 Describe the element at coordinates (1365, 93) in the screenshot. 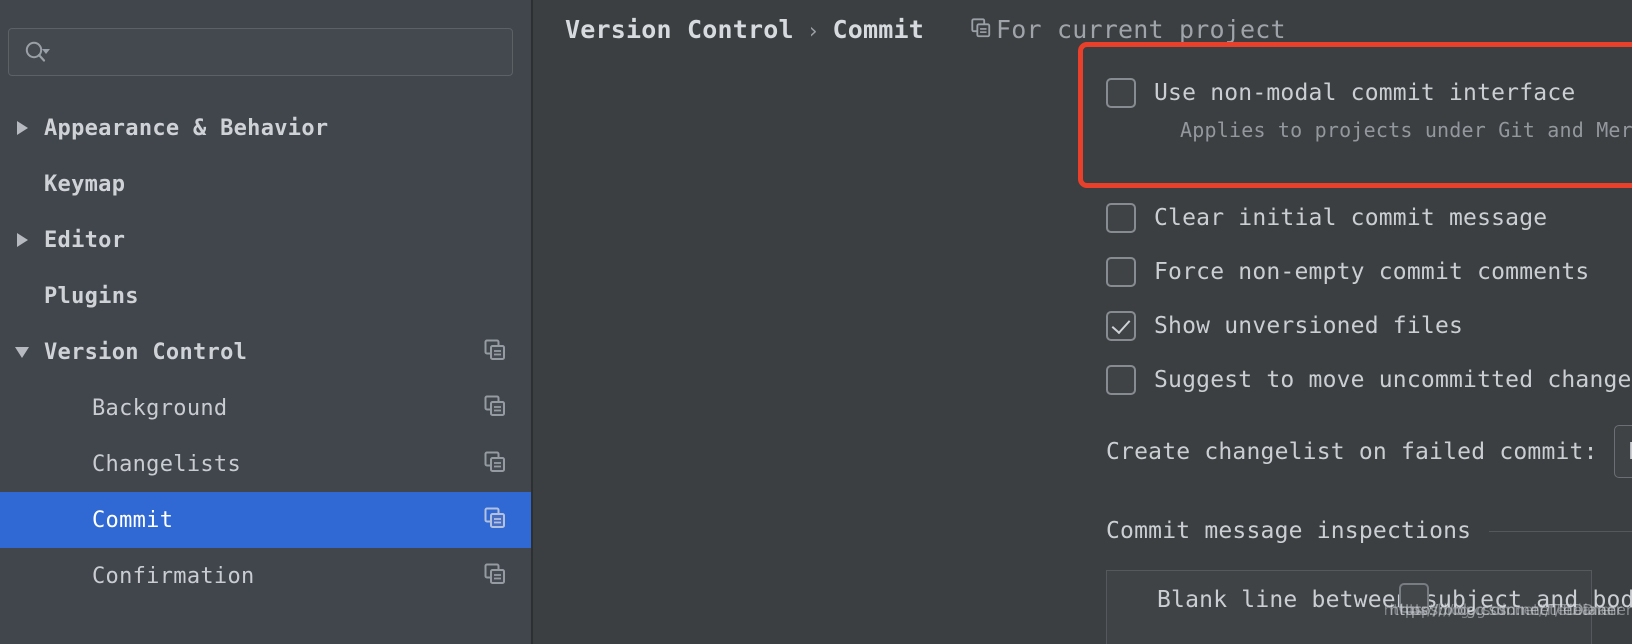

I see `option-label: Use non-modal commit interface` at that location.